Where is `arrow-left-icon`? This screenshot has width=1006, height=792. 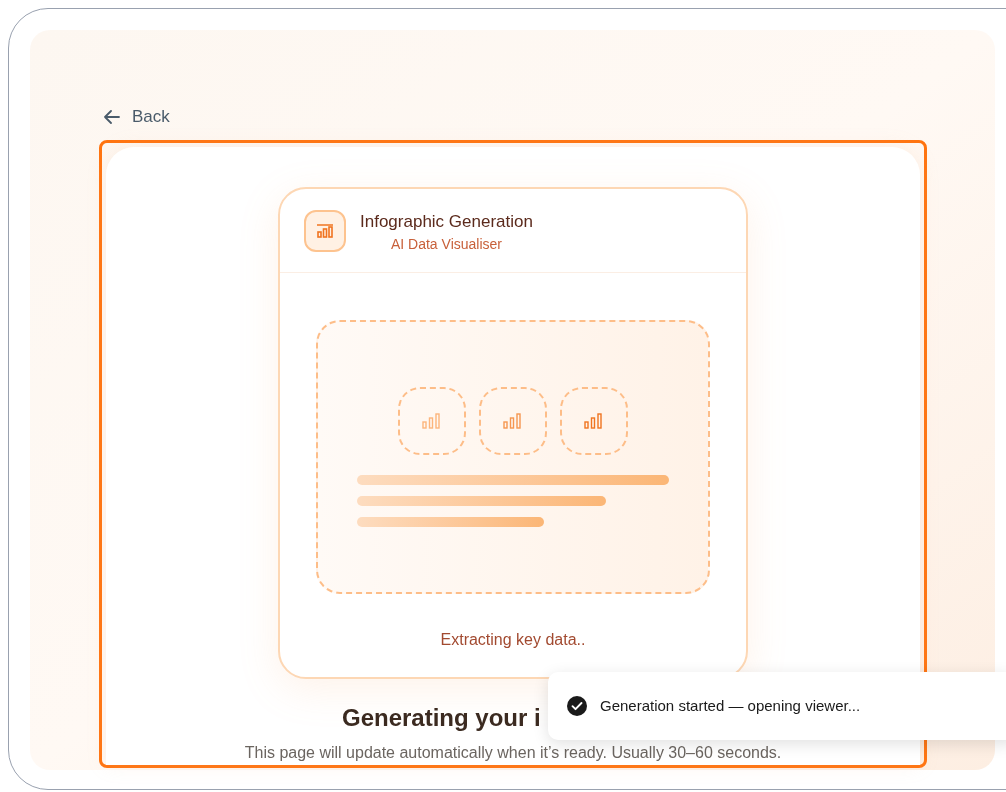
arrow-left-icon is located at coordinates (112, 116).